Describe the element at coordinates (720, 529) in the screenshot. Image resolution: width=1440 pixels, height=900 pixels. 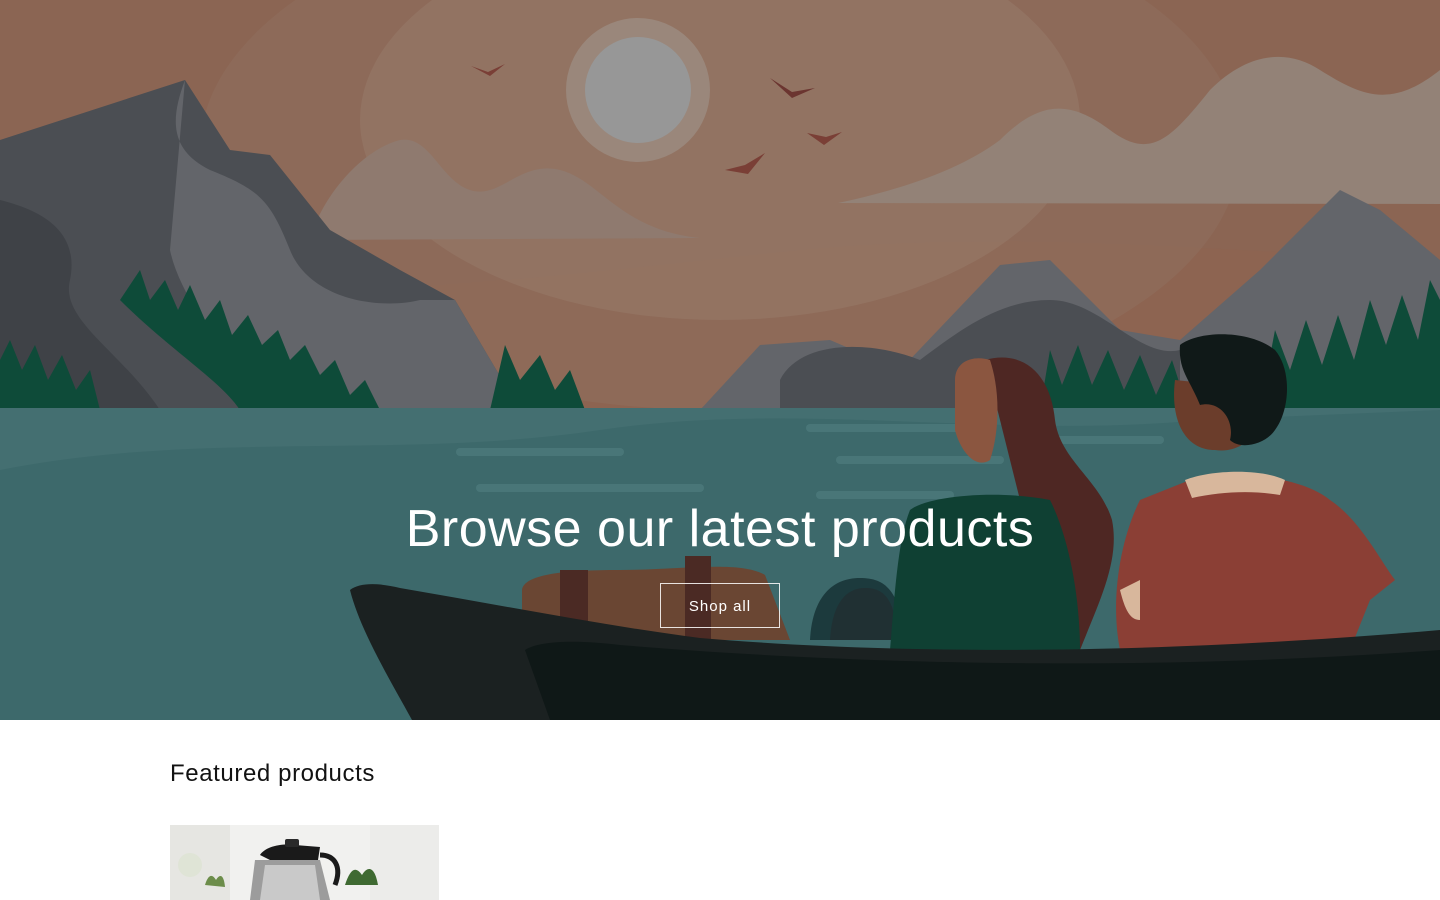
I see `hero-title: Browse our latest products` at that location.